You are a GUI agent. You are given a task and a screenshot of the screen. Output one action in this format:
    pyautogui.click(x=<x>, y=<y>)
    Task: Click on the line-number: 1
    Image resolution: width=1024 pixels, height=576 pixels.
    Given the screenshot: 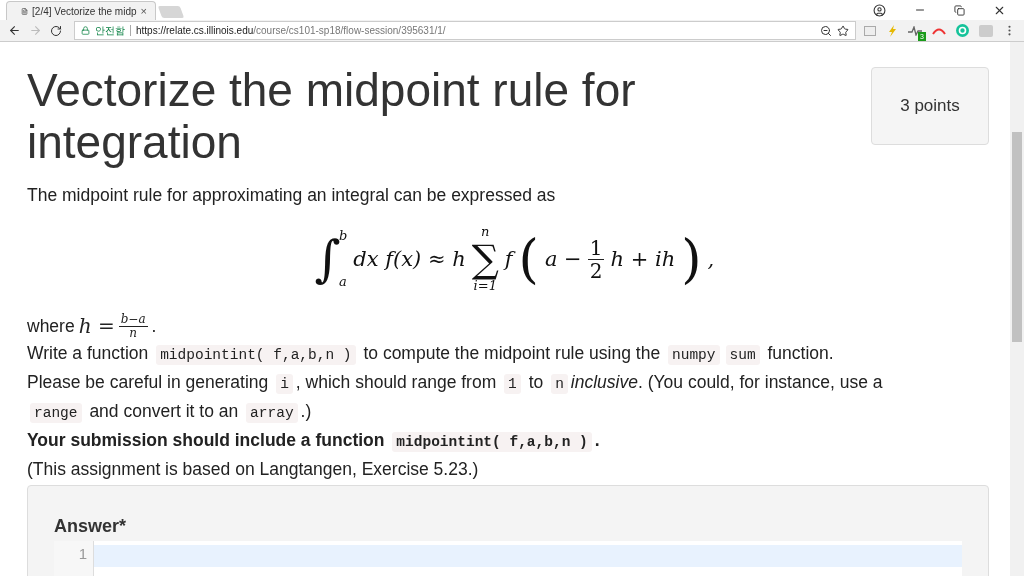 What is the action you would take?
    pyautogui.click(x=74, y=558)
    